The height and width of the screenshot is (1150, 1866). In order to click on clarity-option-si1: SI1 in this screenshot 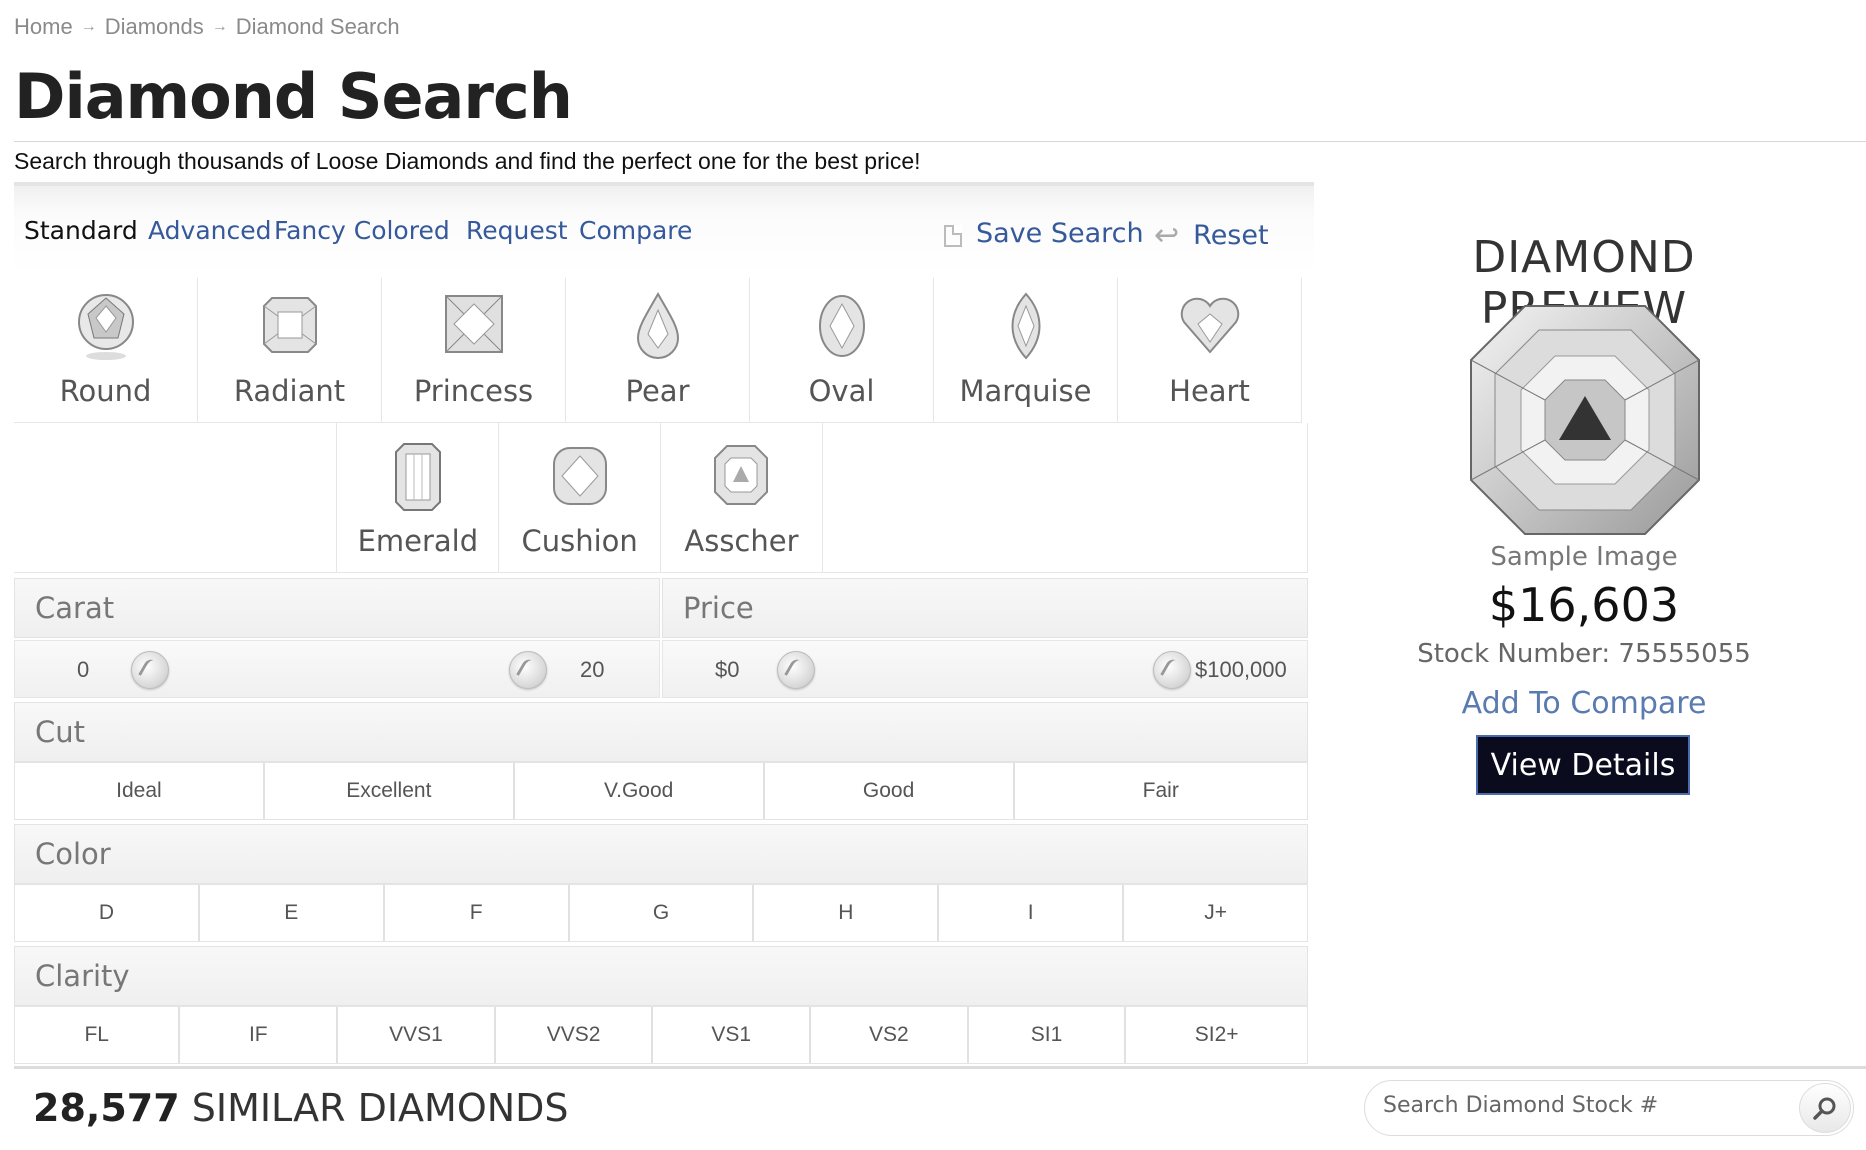, I will do `click(1048, 1035)`.